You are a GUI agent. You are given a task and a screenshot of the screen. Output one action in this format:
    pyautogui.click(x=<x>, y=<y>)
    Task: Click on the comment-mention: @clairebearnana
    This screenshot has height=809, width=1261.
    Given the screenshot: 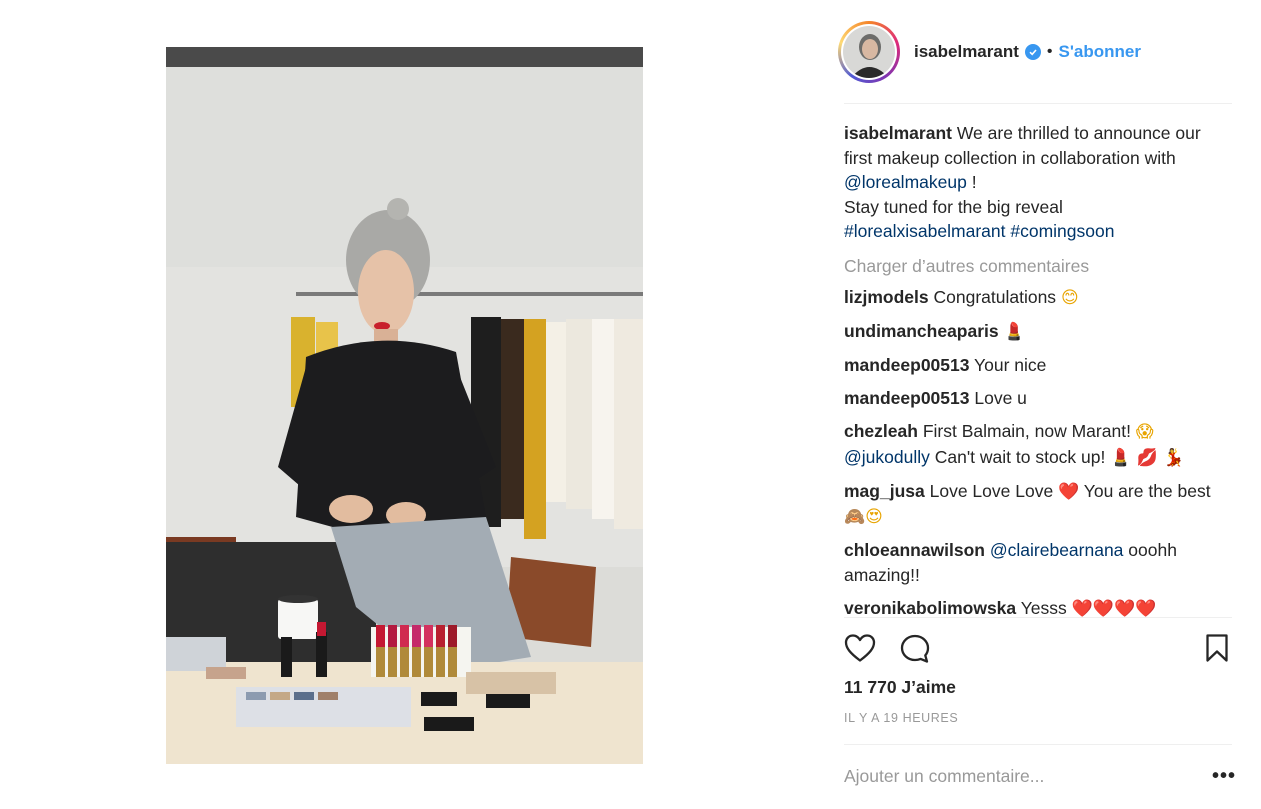 What is the action you would take?
    pyautogui.click(x=1057, y=550)
    